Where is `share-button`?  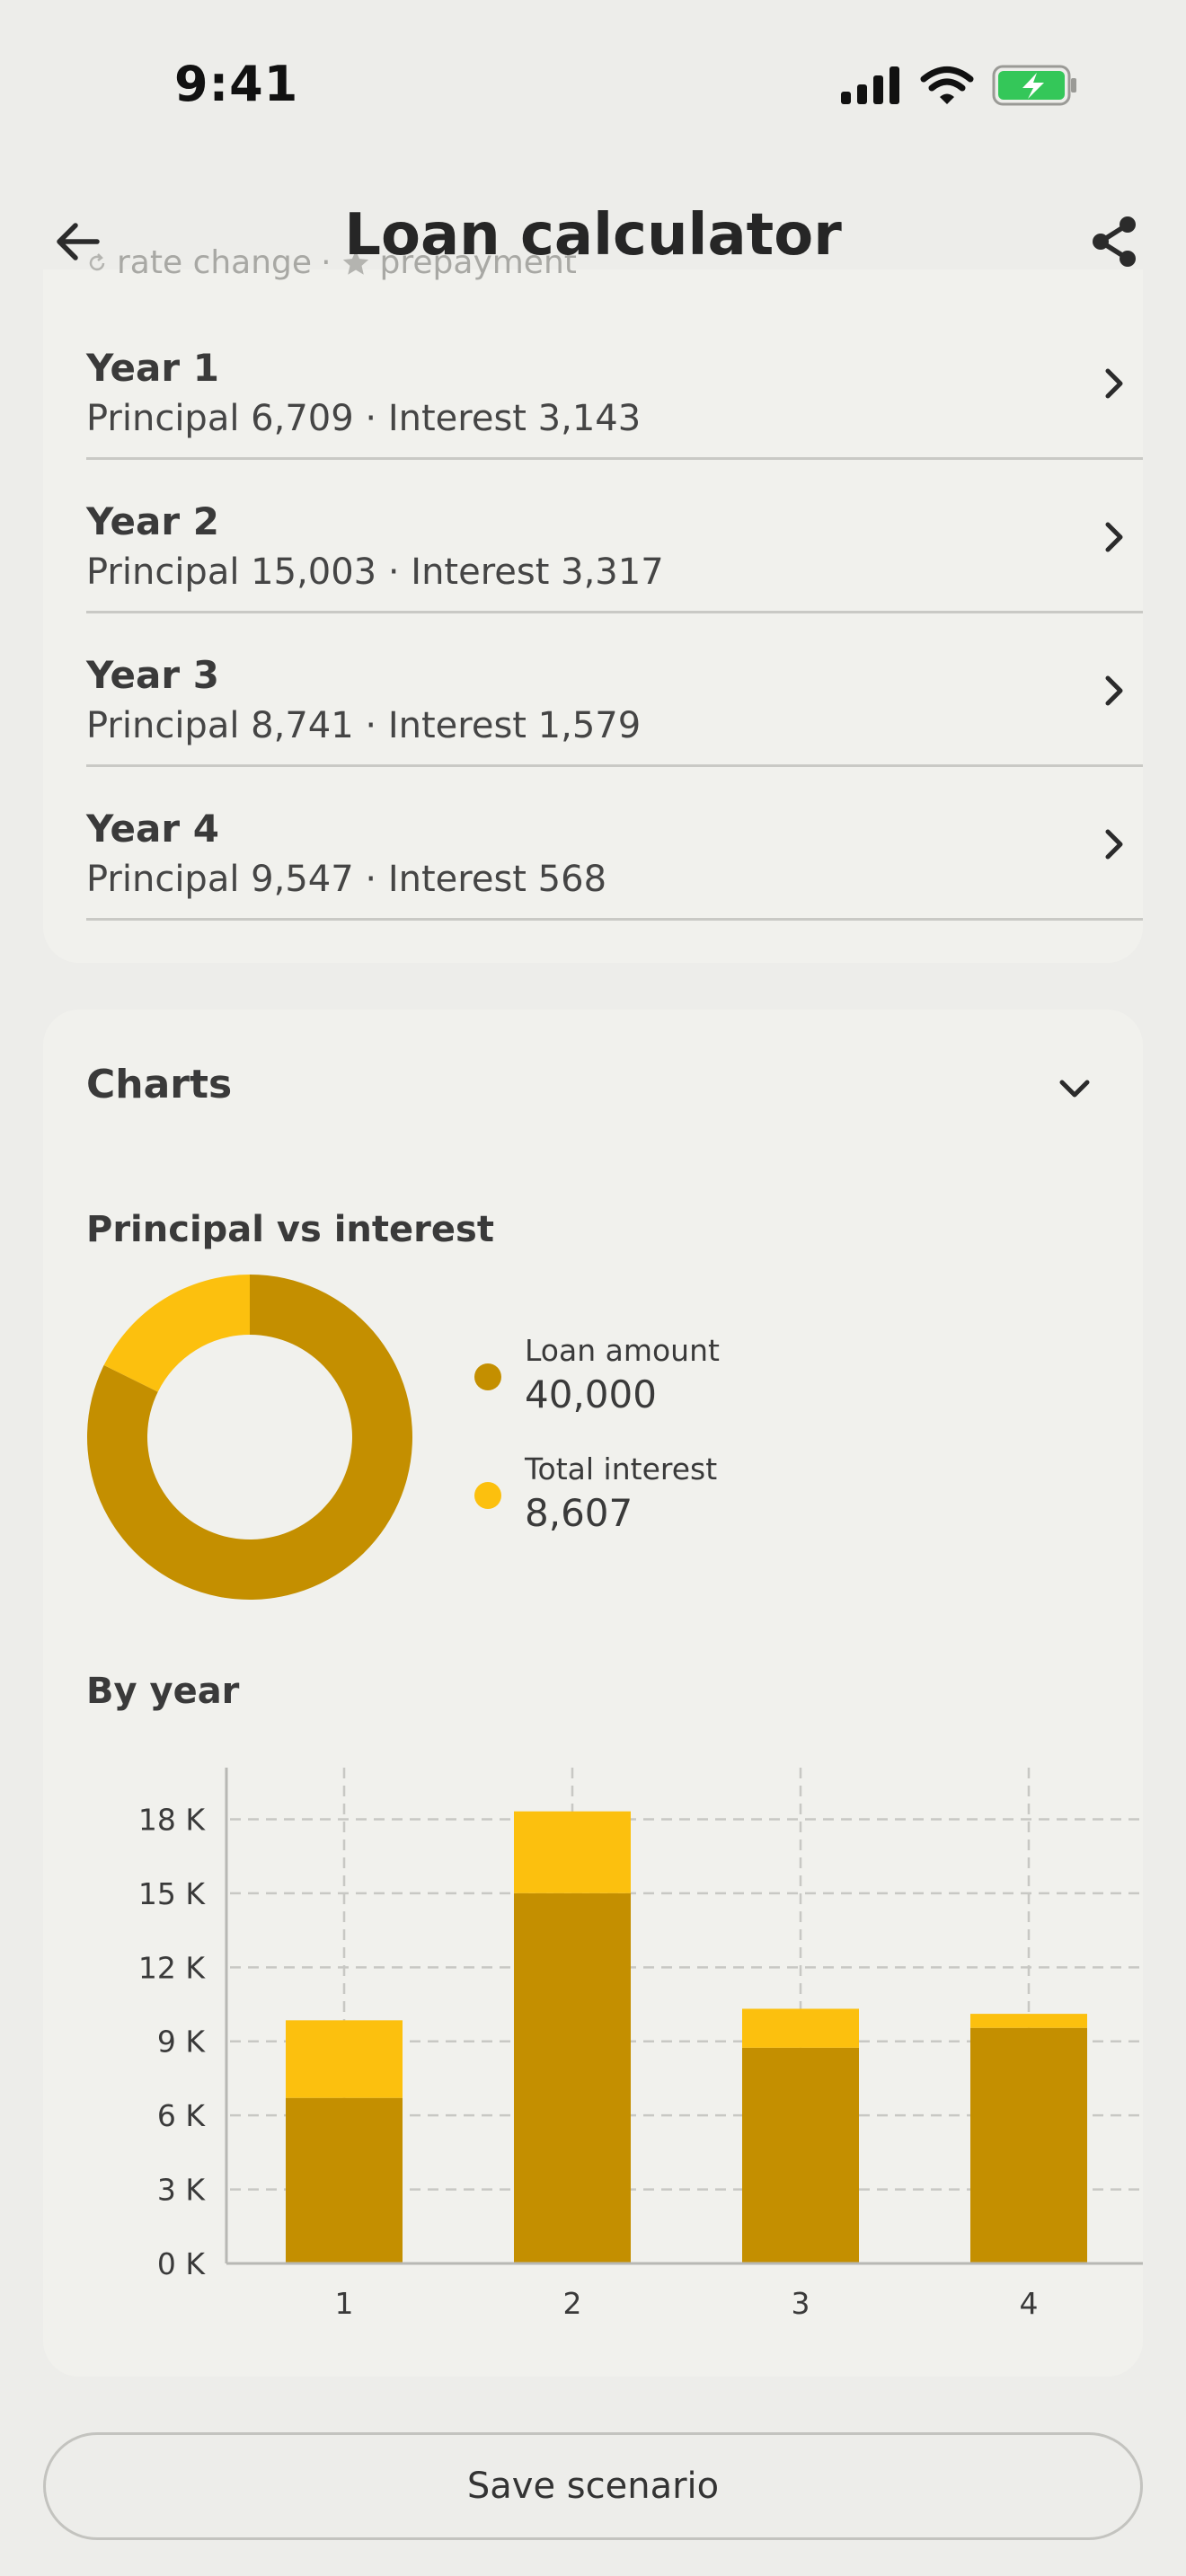 share-button is located at coordinates (1114, 241).